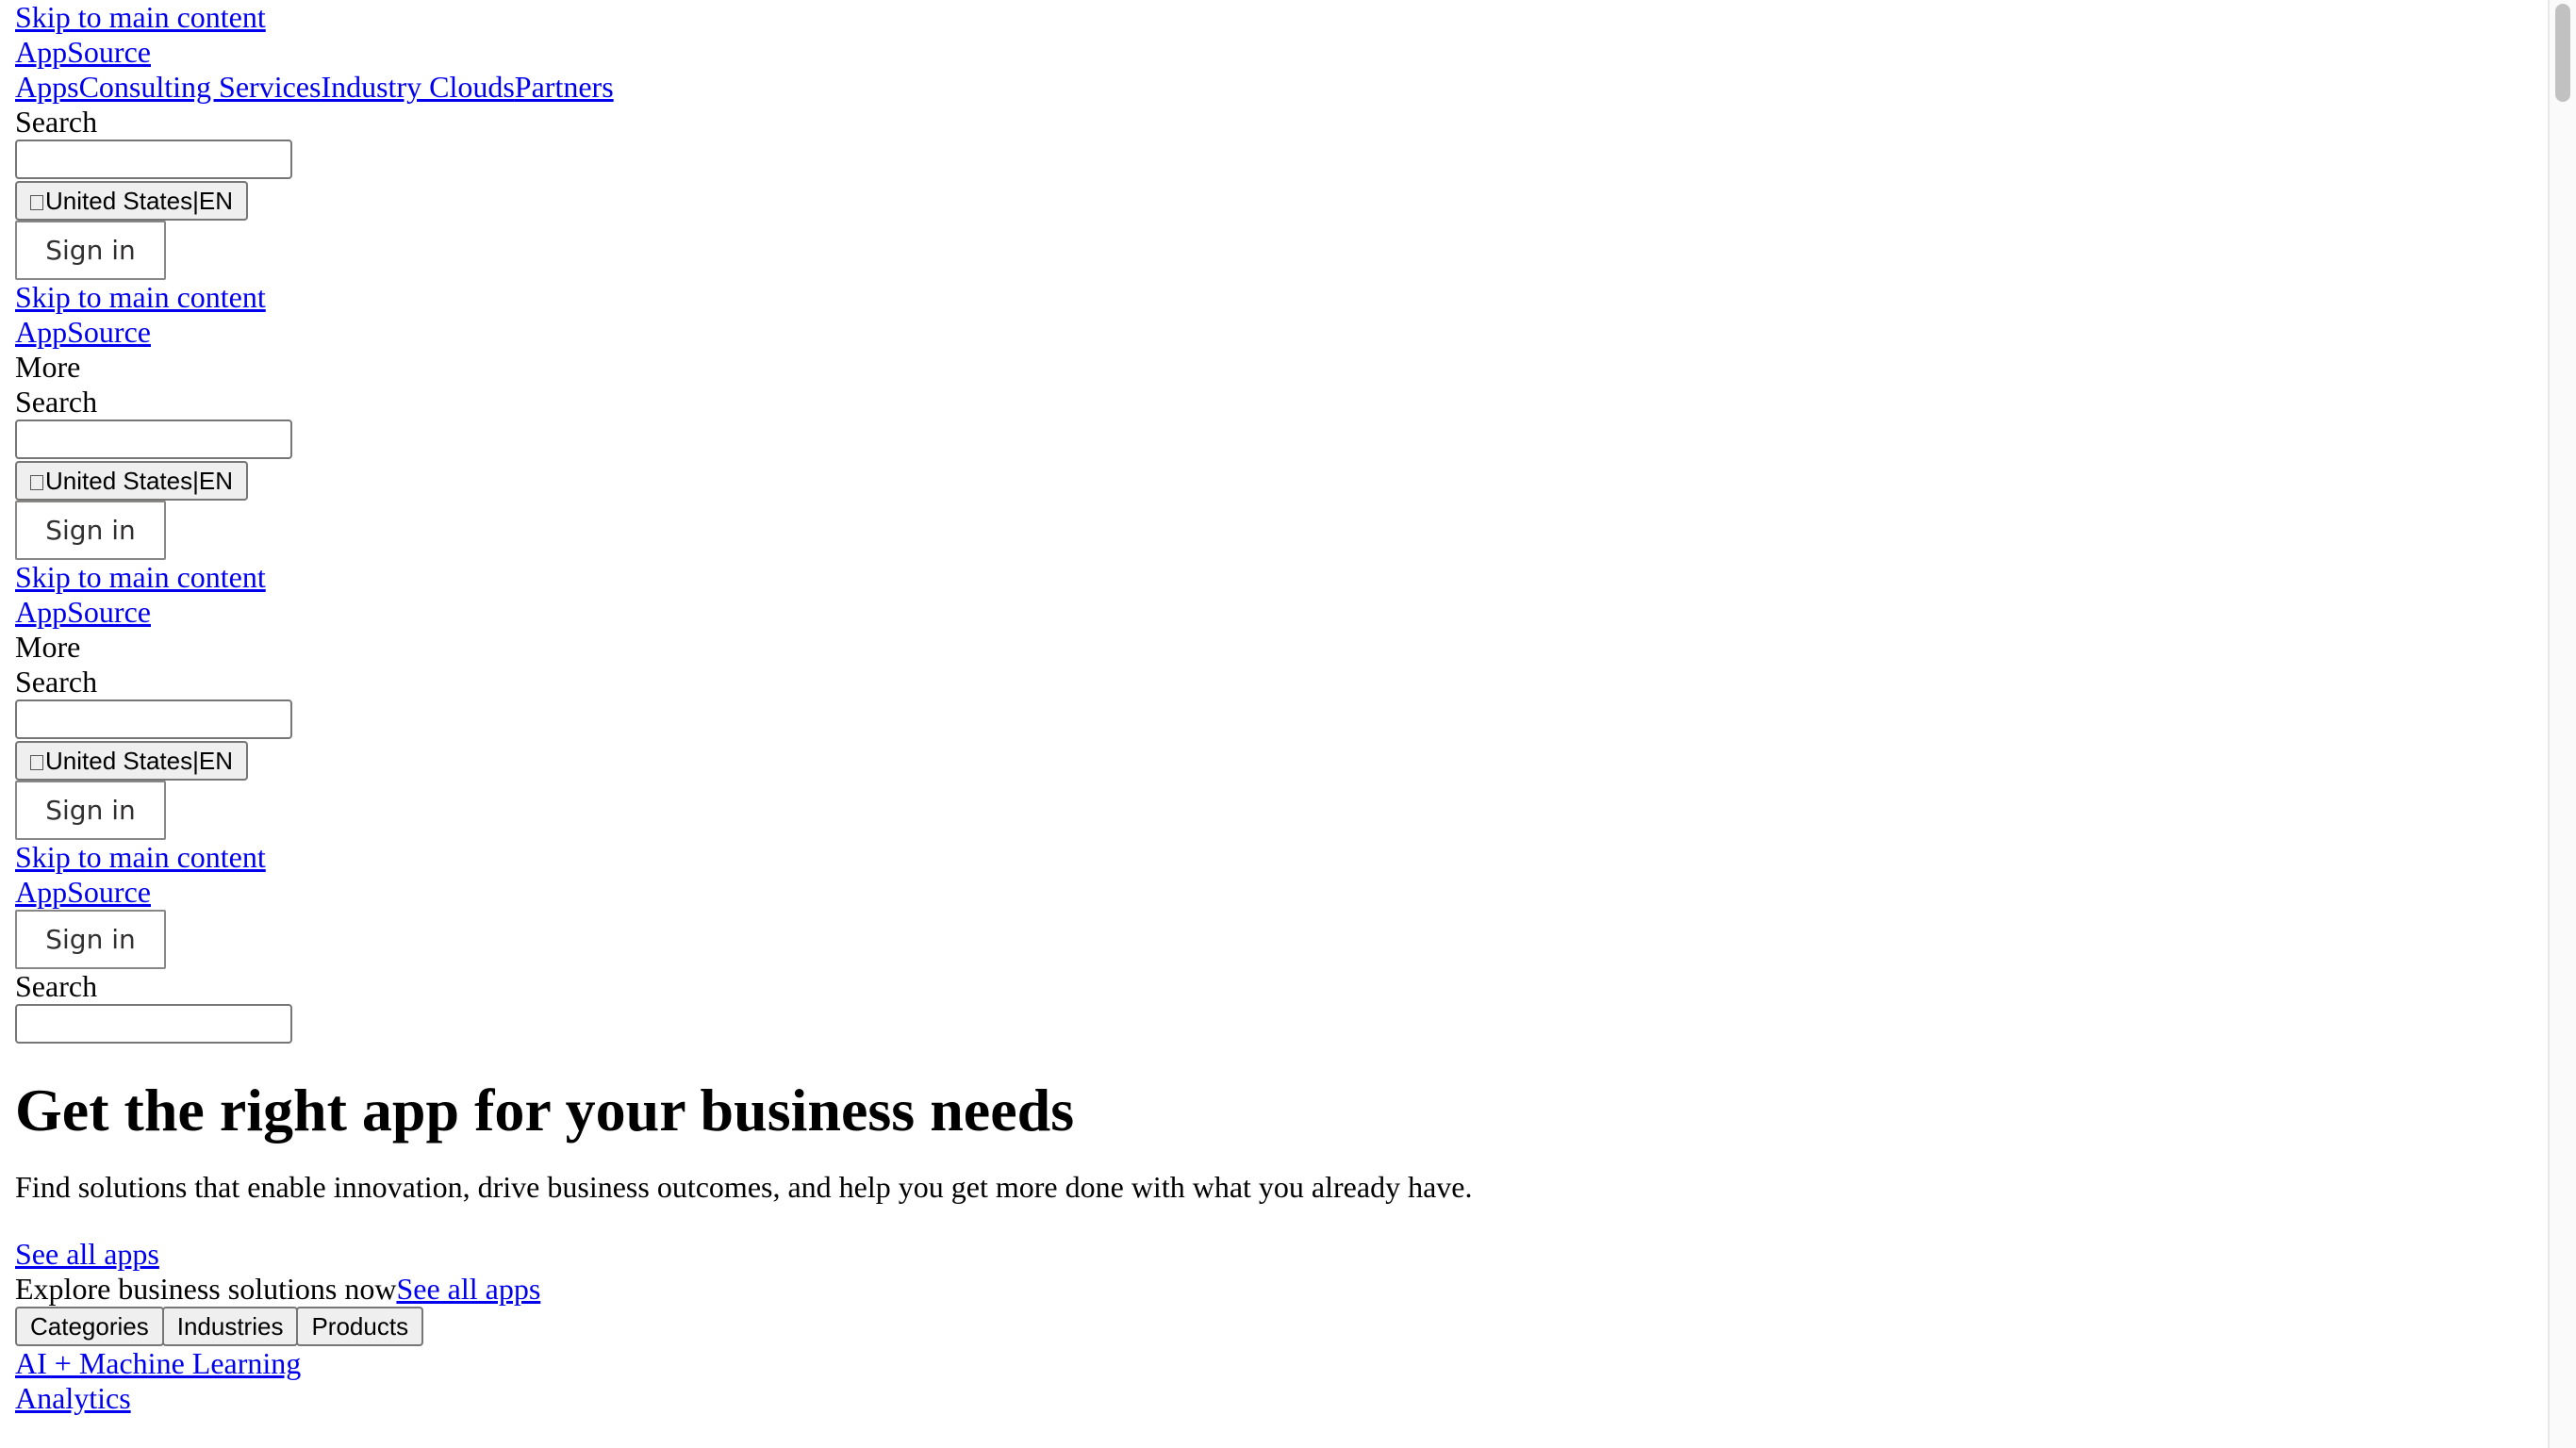 Image resolution: width=2576 pixels, height=1448 pixels. Describe the element at coordinates (230, 1326) in the screenshot. I see `tab-industries: Industries` at that location.